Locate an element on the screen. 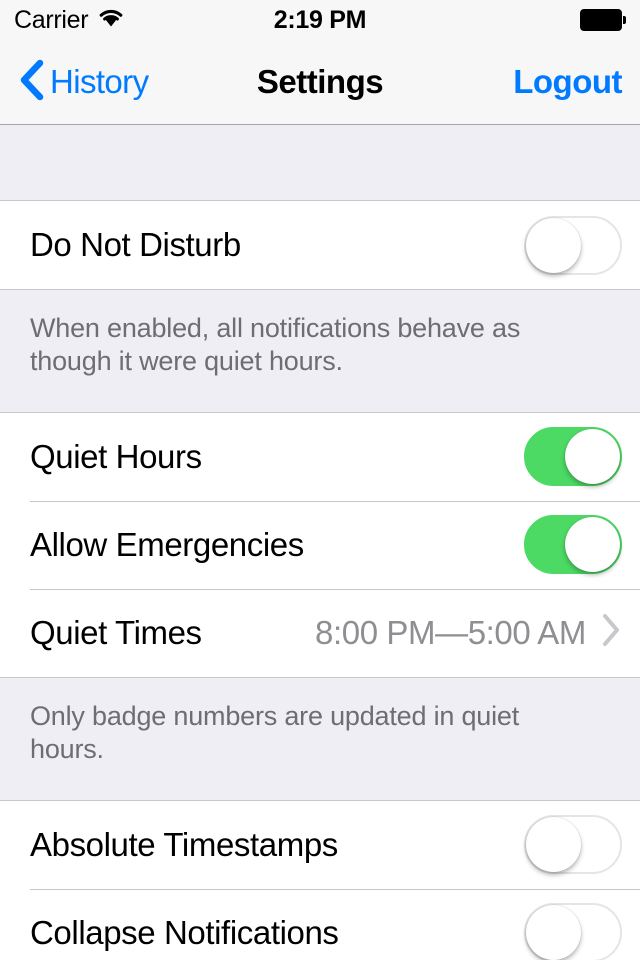 The height and width of the screenshot is (960, 640). toggle-allow-emergencies is located at coordinates (573, 545).